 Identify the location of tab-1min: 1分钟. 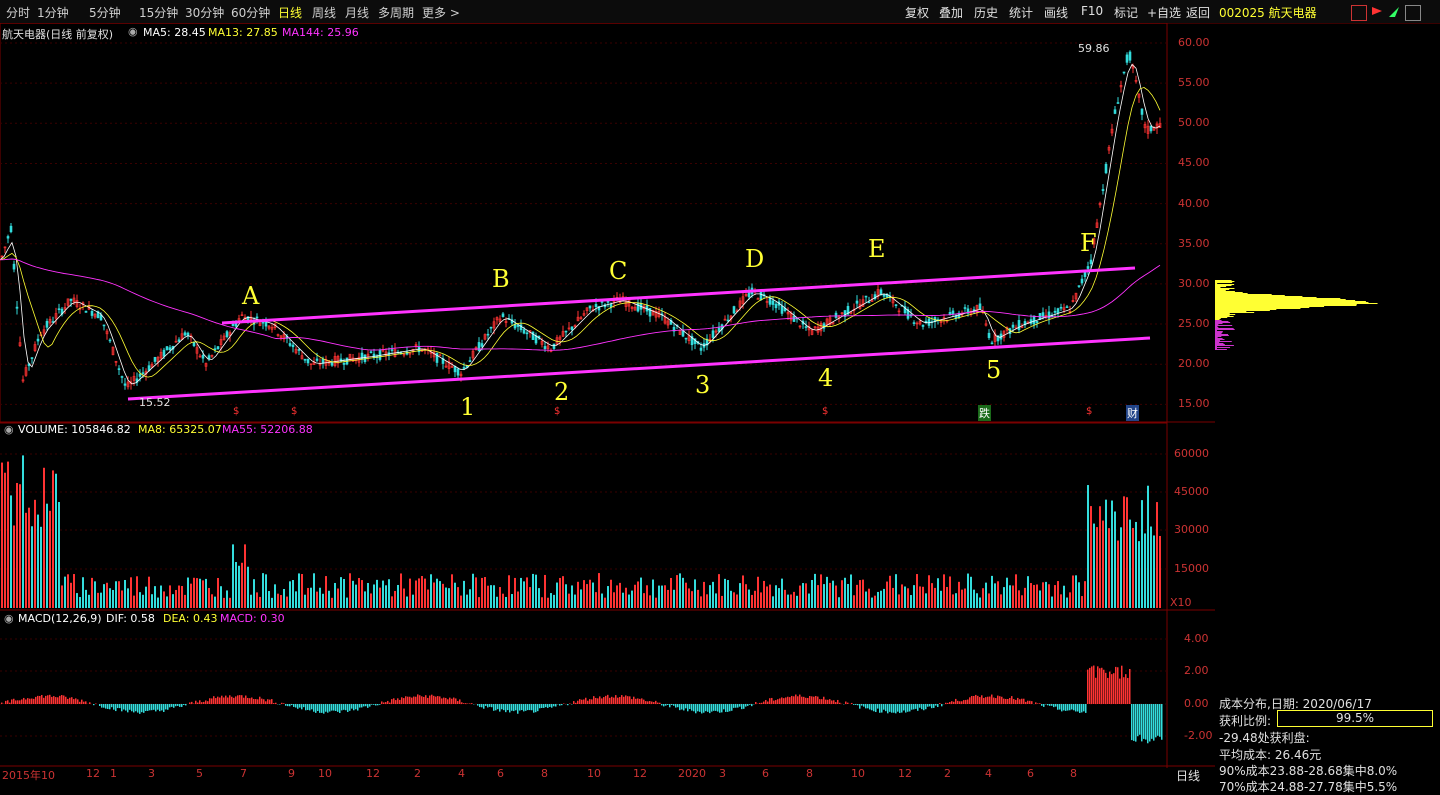
(53, 12).